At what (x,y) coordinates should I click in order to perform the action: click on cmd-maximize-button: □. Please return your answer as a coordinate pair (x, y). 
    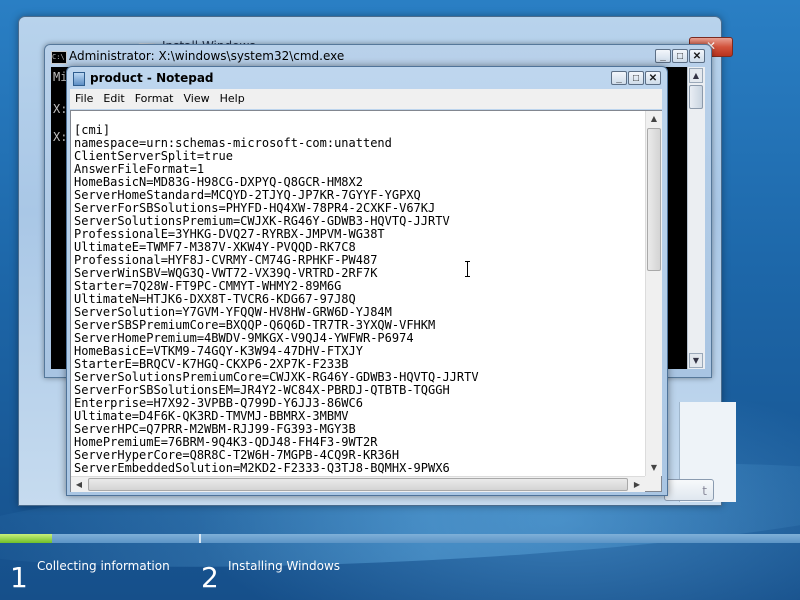
    Looking at the image, I should click on (680, 56).